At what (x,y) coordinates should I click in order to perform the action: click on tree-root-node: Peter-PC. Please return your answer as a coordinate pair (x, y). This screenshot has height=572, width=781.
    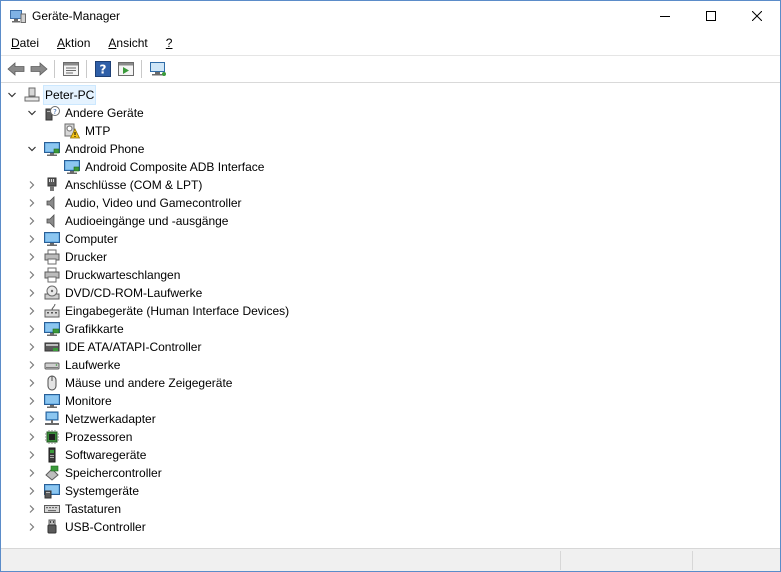
    Looking at the image, I should click on (51, 95).